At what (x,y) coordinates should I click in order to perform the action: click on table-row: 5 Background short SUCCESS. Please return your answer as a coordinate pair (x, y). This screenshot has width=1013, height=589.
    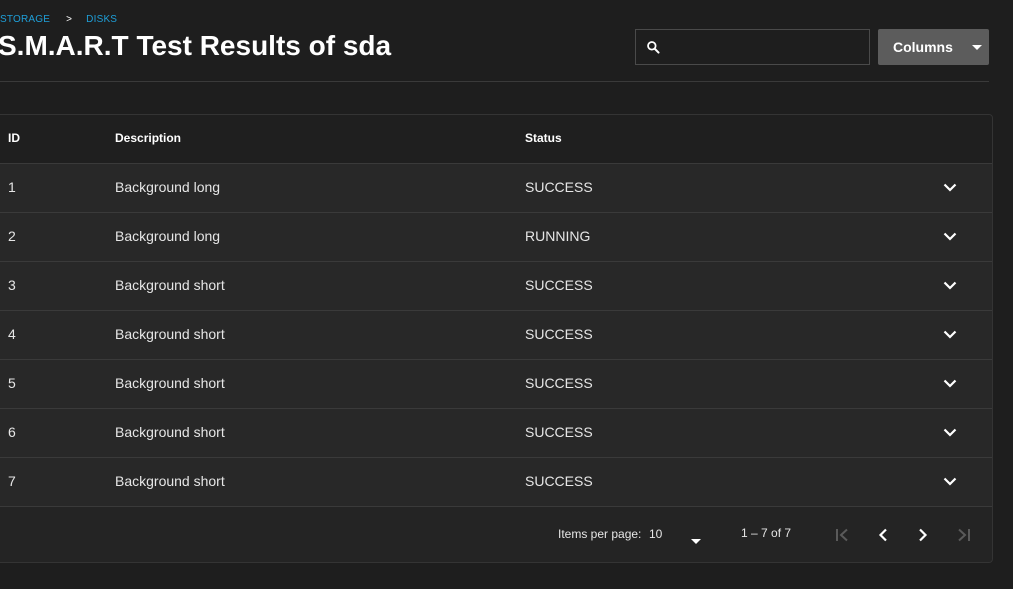
    Looking at the image, I should click on (496, 384).